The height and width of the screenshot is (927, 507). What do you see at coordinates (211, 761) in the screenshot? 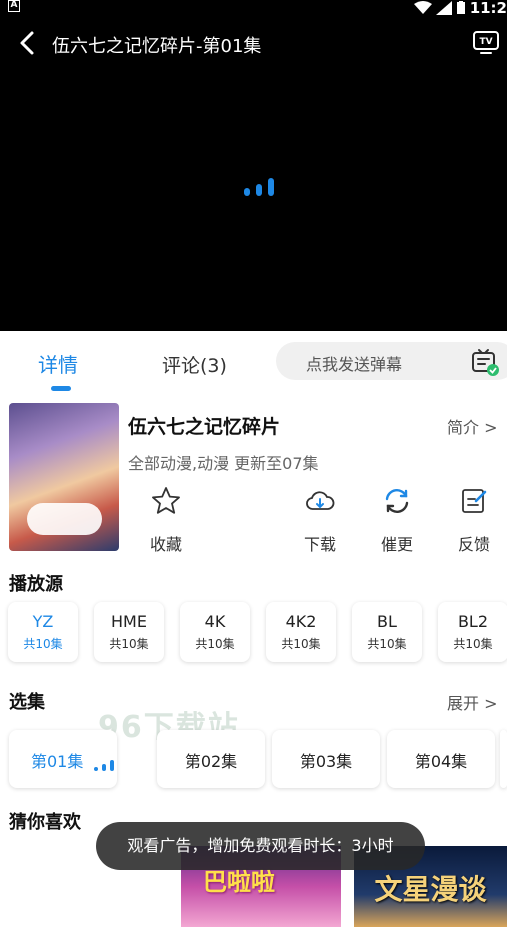
I see `episode-label: 第02集` at bounding box center [211, 761].